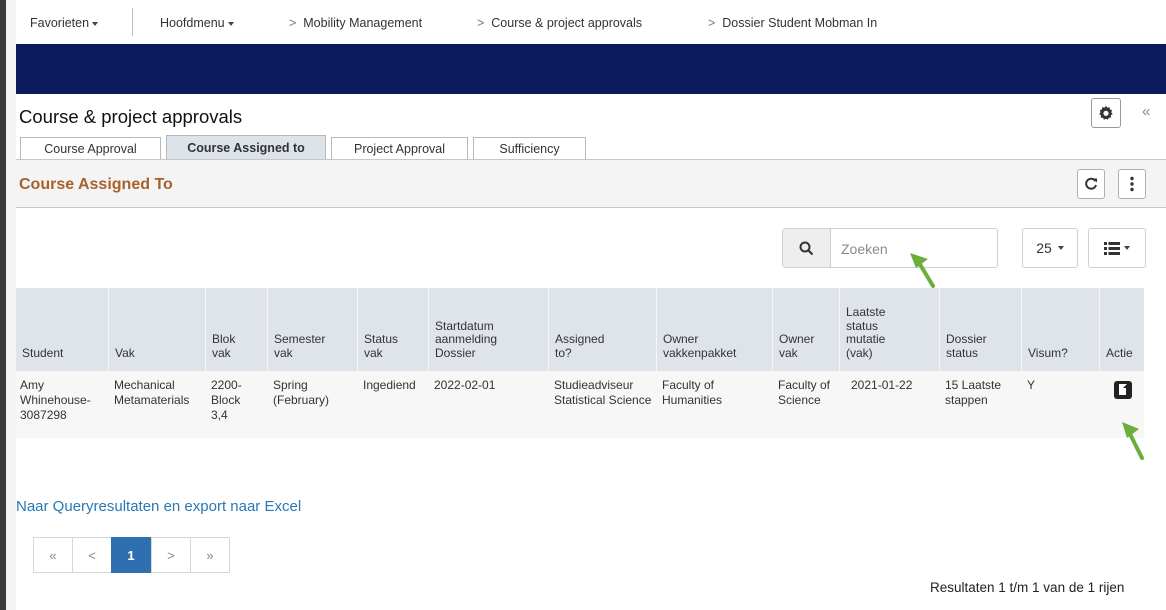 The height and width of the screenshot is (610, 1166). What do you see at coordinates (1112, 248) in the screenshot?
I see `list-columns-icon` at bounding box center [1112, 248].